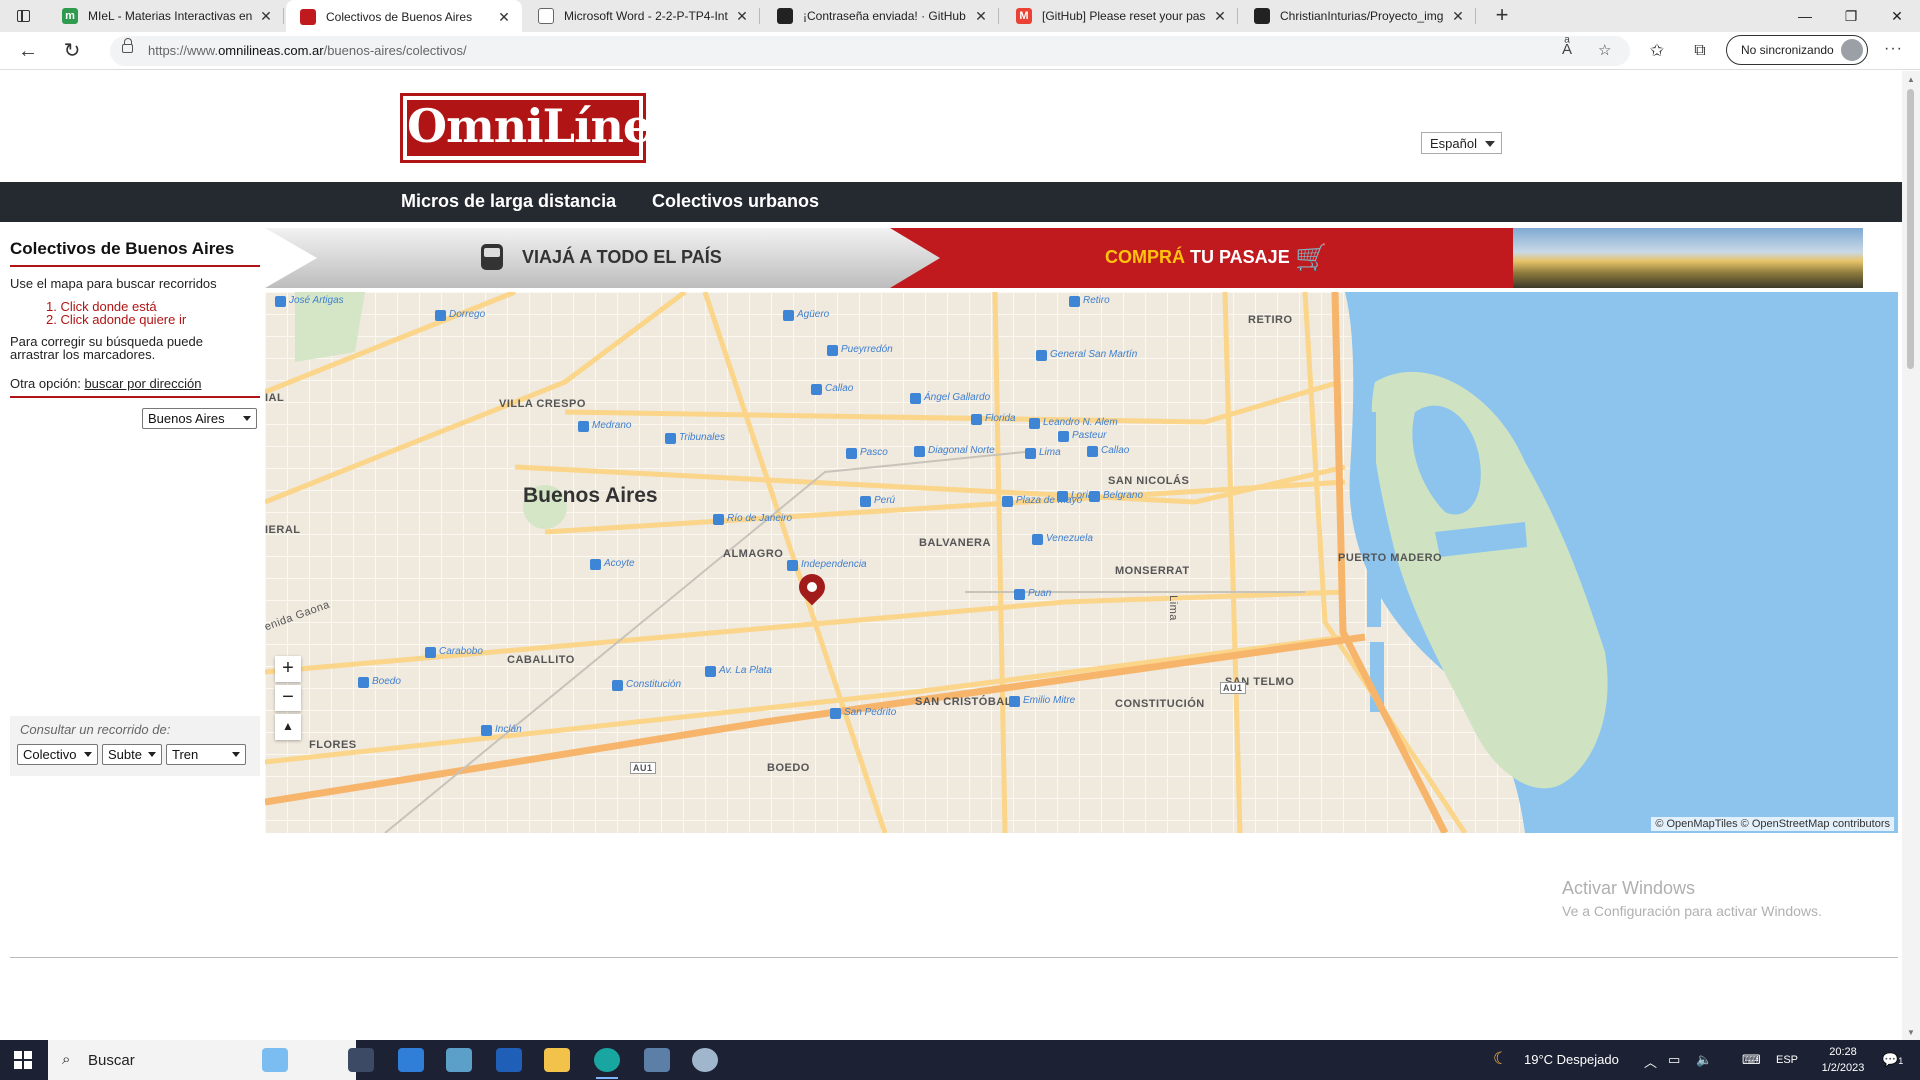 Image resolution: width=1920 pixels, height=1080 pixels. What do you see at coordinates (206, 754) in the screenshot?
I see `tren-select: Tren` at bounding box center [206, 754].